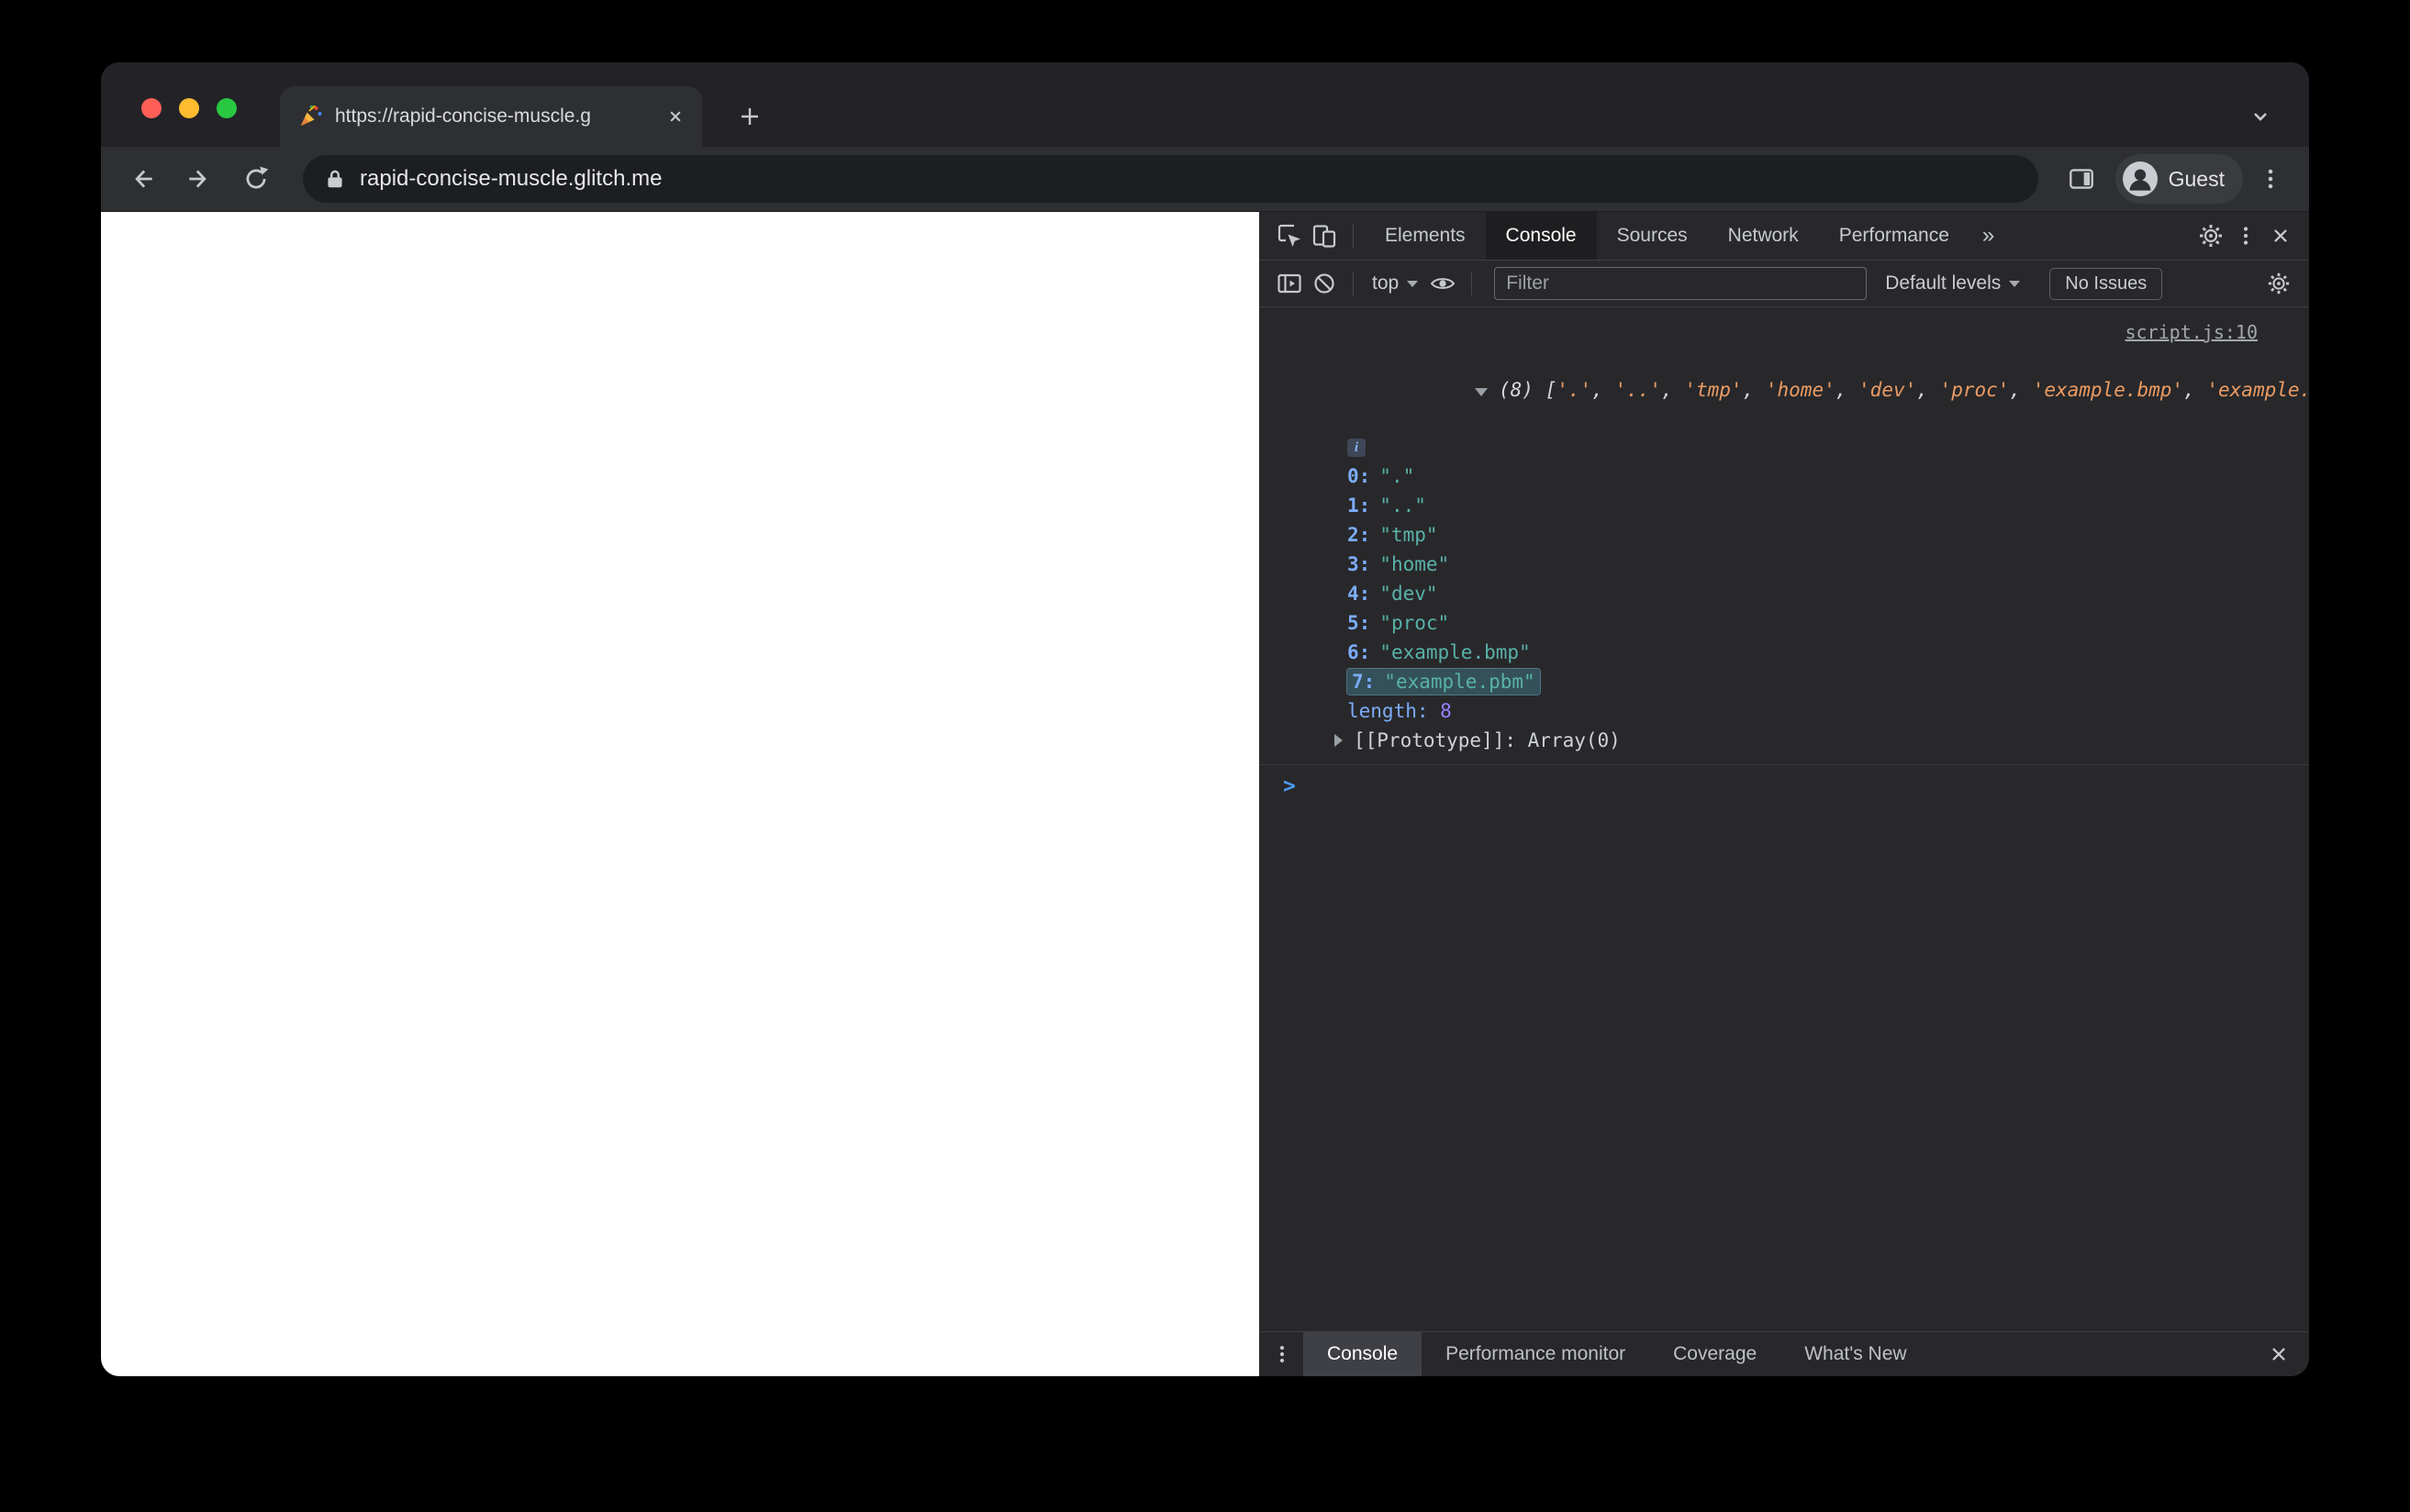  I want to click on log-level-selector: Default levels, so click(1952, 283).